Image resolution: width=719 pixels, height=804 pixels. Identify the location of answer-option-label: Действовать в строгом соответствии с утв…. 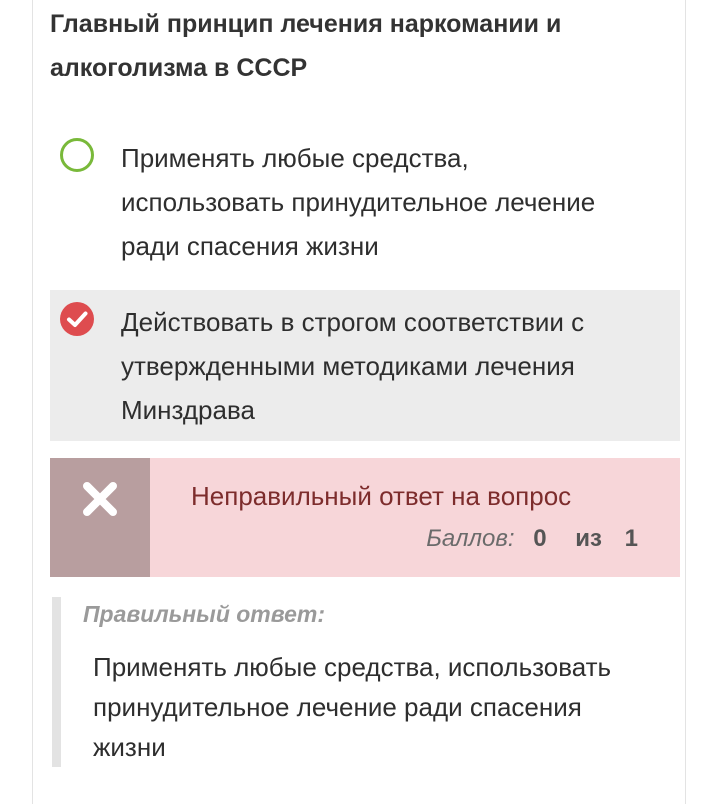
(393, 366).